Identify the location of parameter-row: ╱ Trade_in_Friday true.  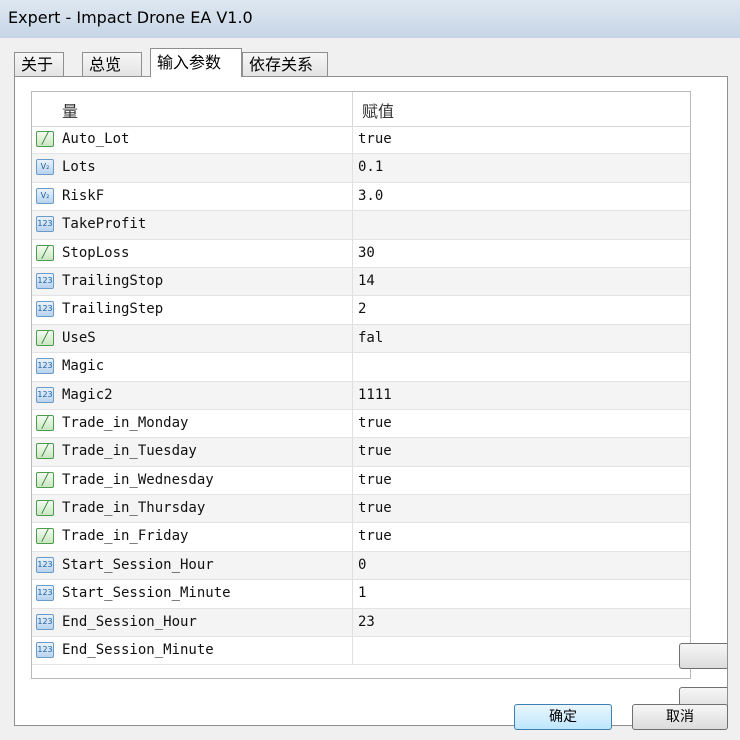
(361, 537).